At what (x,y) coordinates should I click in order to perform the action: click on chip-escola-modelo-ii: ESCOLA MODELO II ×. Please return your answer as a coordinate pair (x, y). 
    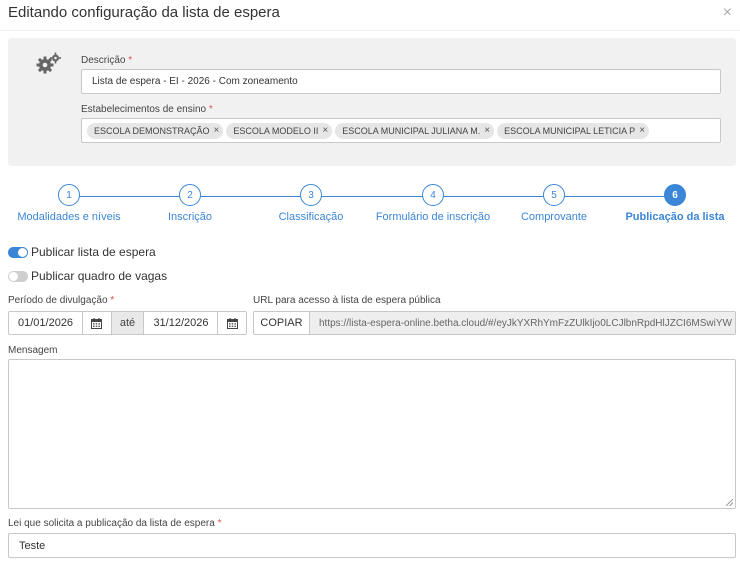
    Looking at the image, I should click on (279, 130).